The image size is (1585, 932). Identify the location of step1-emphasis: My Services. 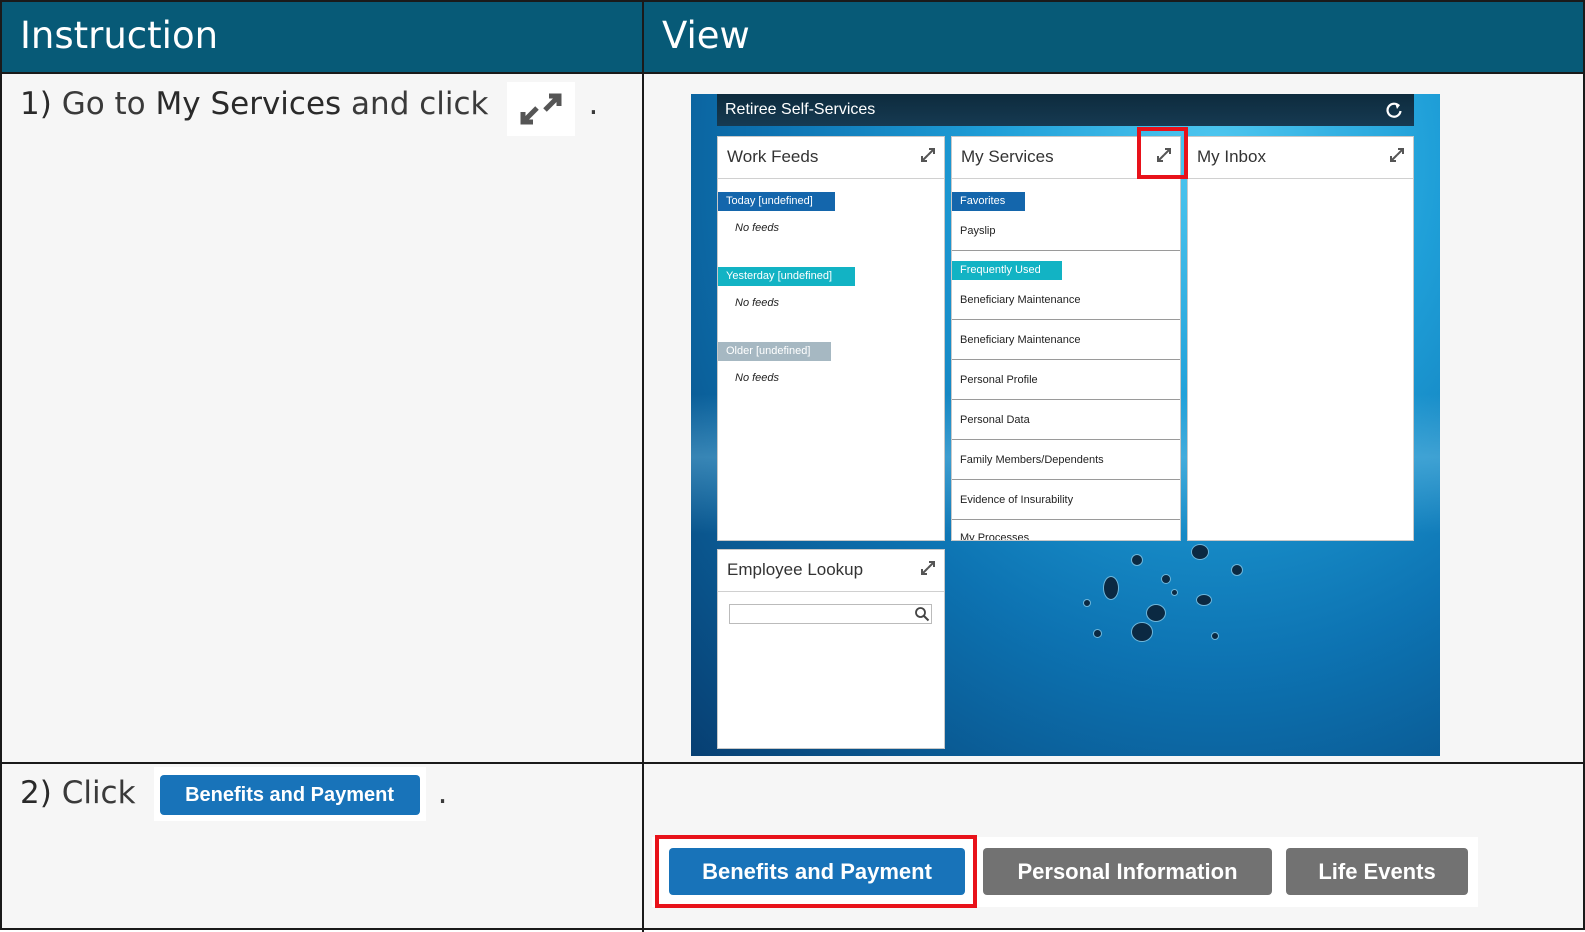
(248, 104).